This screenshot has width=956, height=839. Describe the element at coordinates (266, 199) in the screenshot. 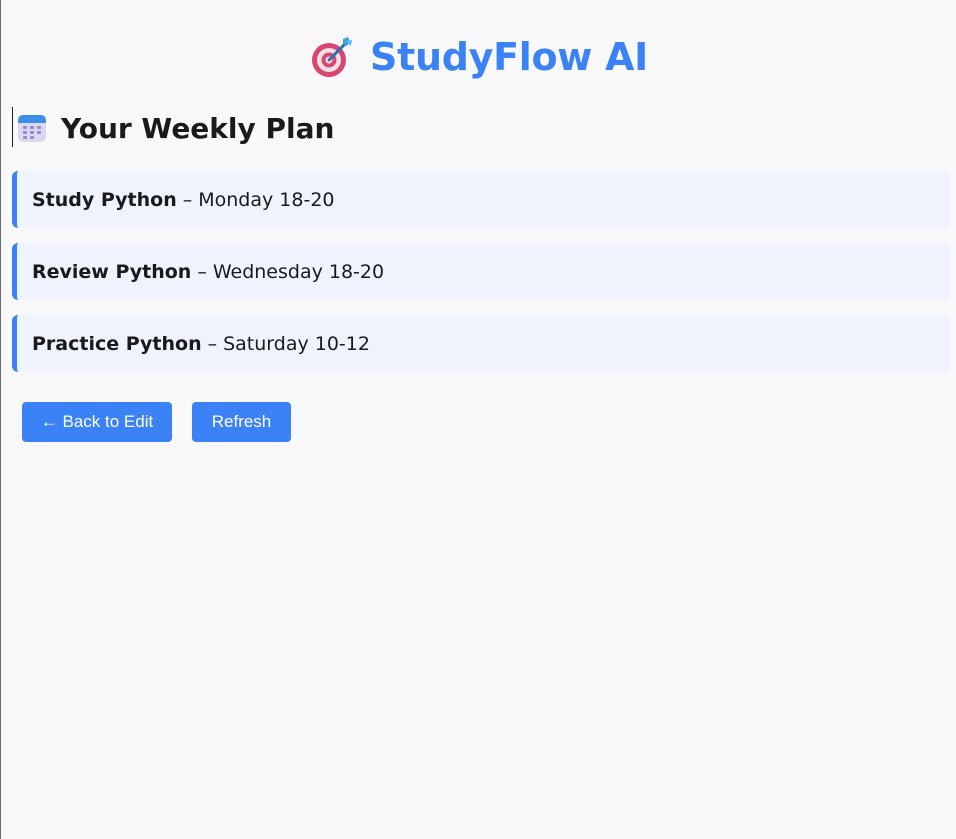

I see `plan-item-schedule: Monday 18-20` at that location.